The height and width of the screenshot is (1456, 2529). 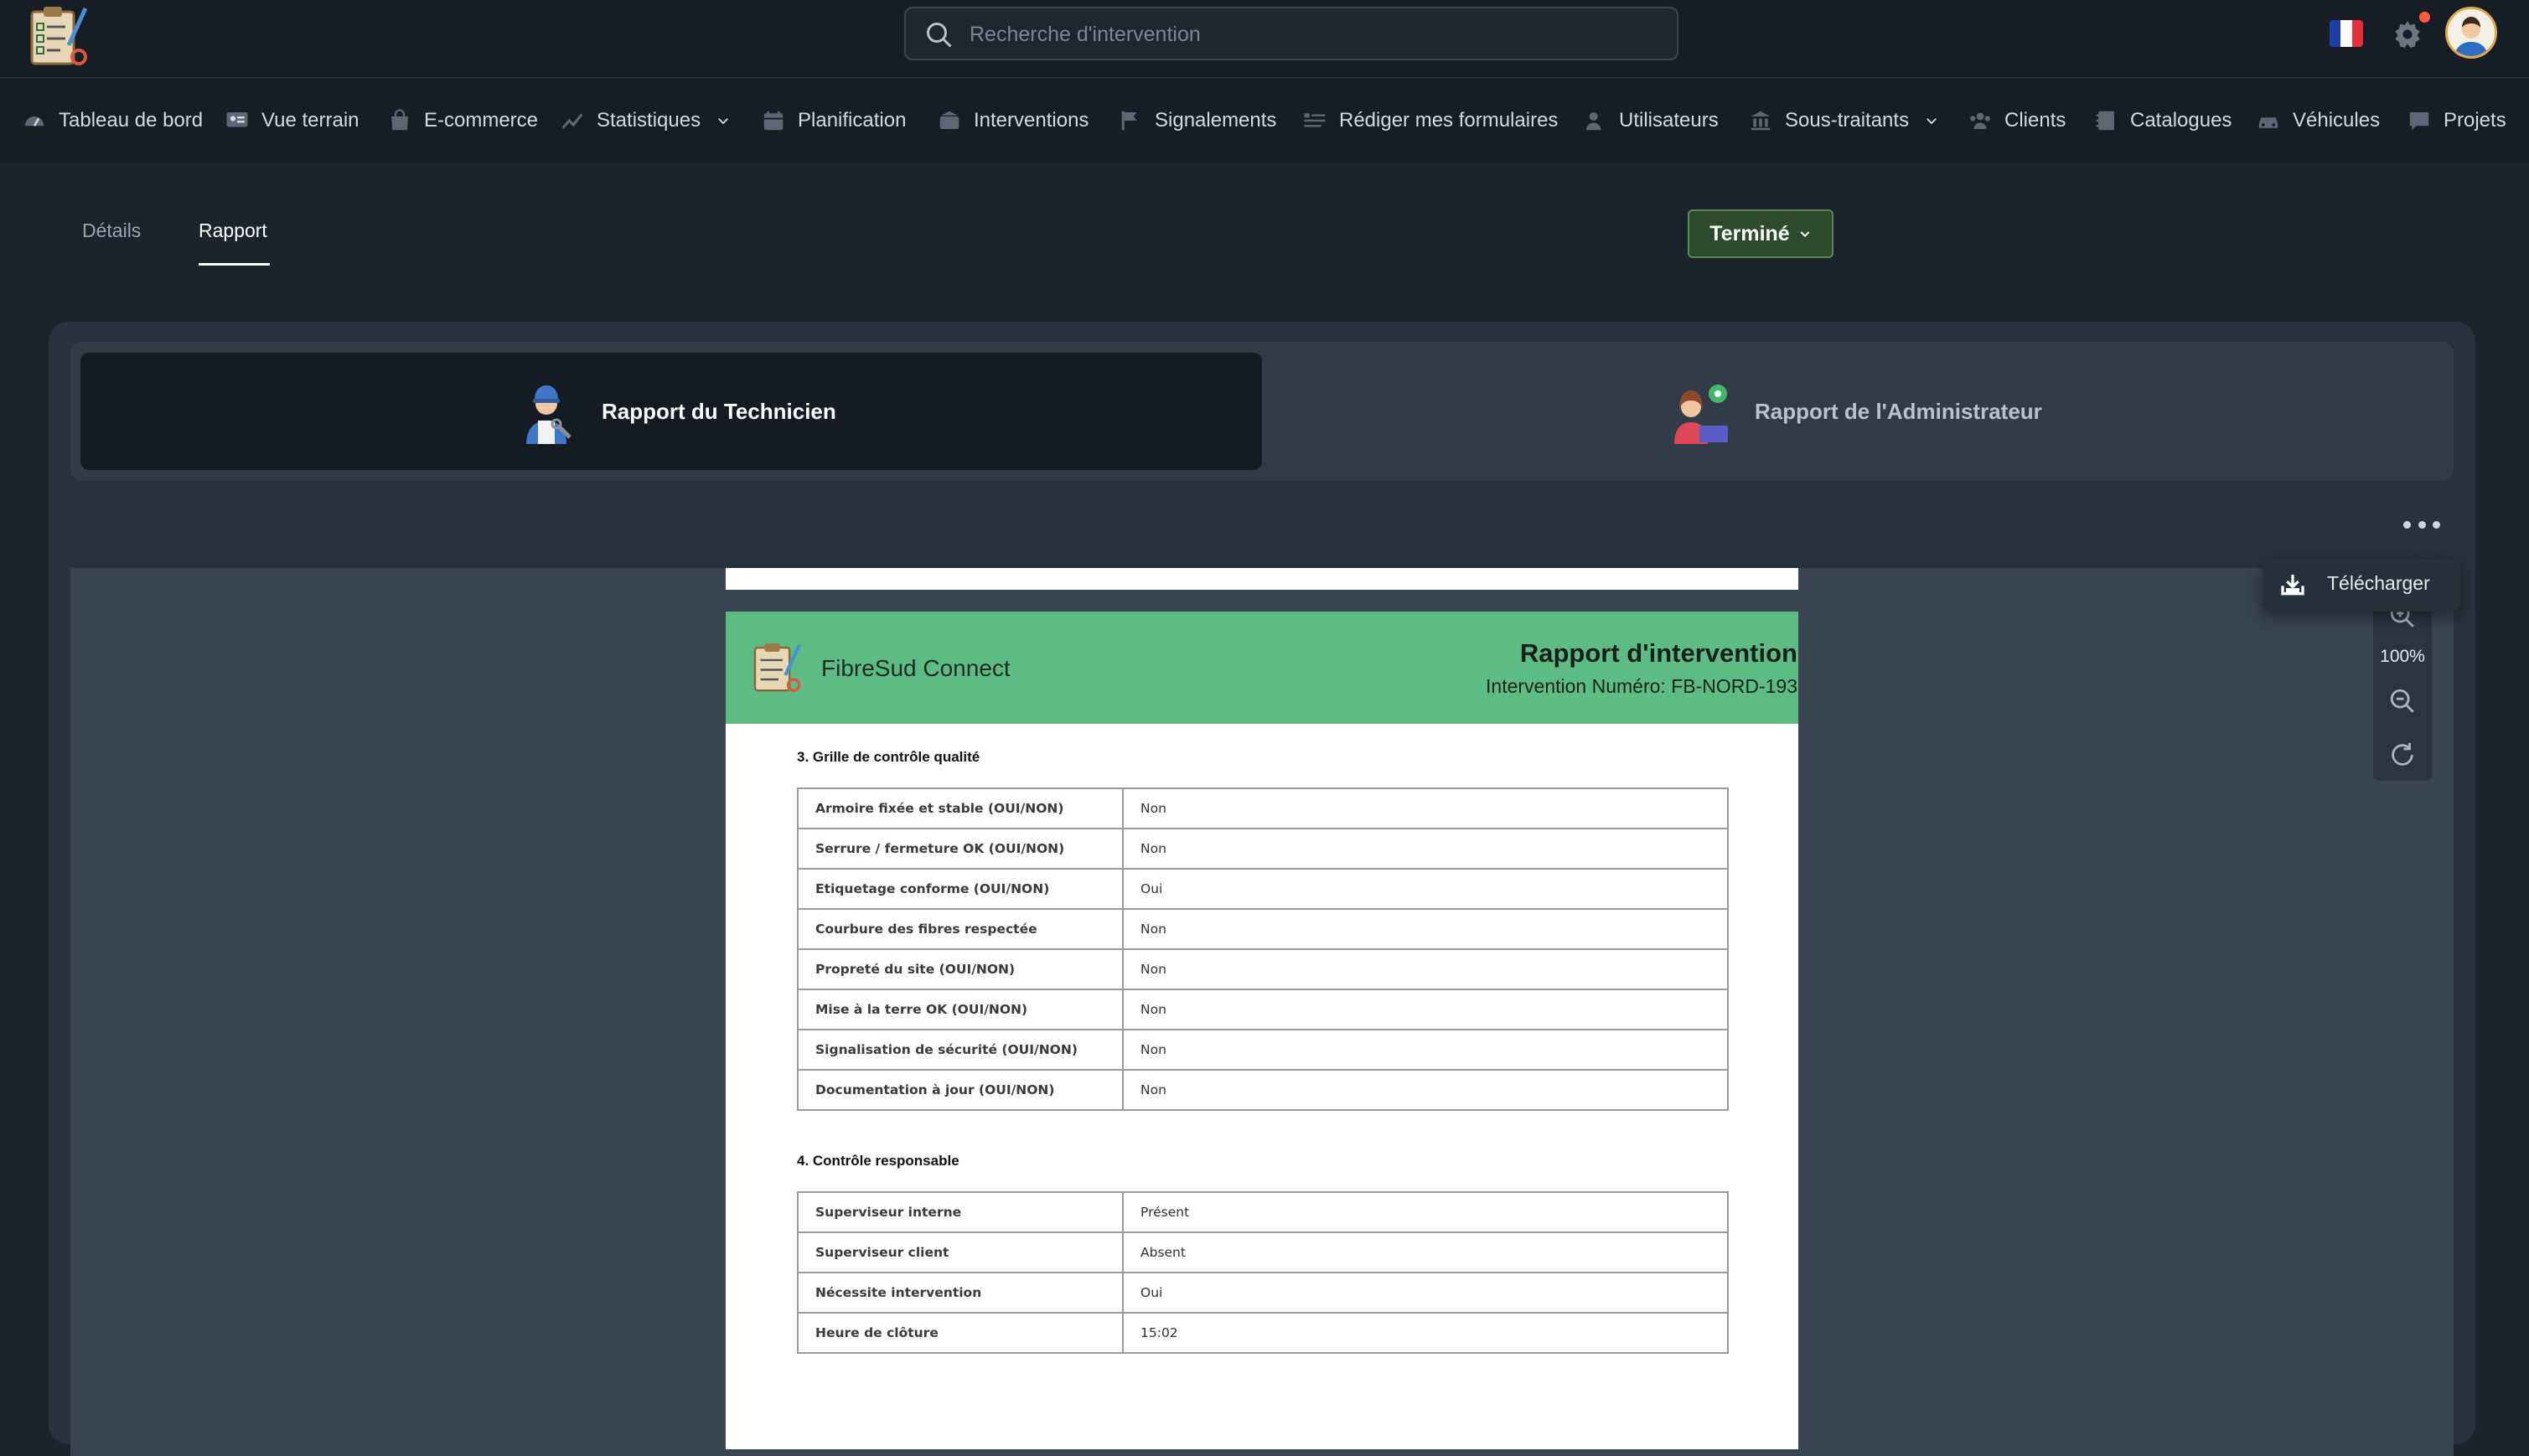 What do you see at coordinates (1425, 1333) in the screenshot?
I see `row-value: 15:02` at bounding box center [1425, 1333].